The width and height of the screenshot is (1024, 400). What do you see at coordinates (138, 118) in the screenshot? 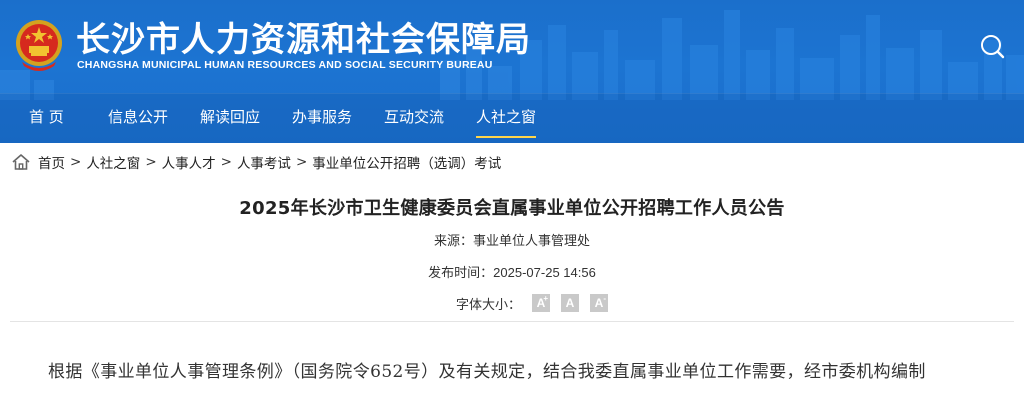
I see `nav-item-info-disclosure: 信息公开` at bounding box center [138, 118].